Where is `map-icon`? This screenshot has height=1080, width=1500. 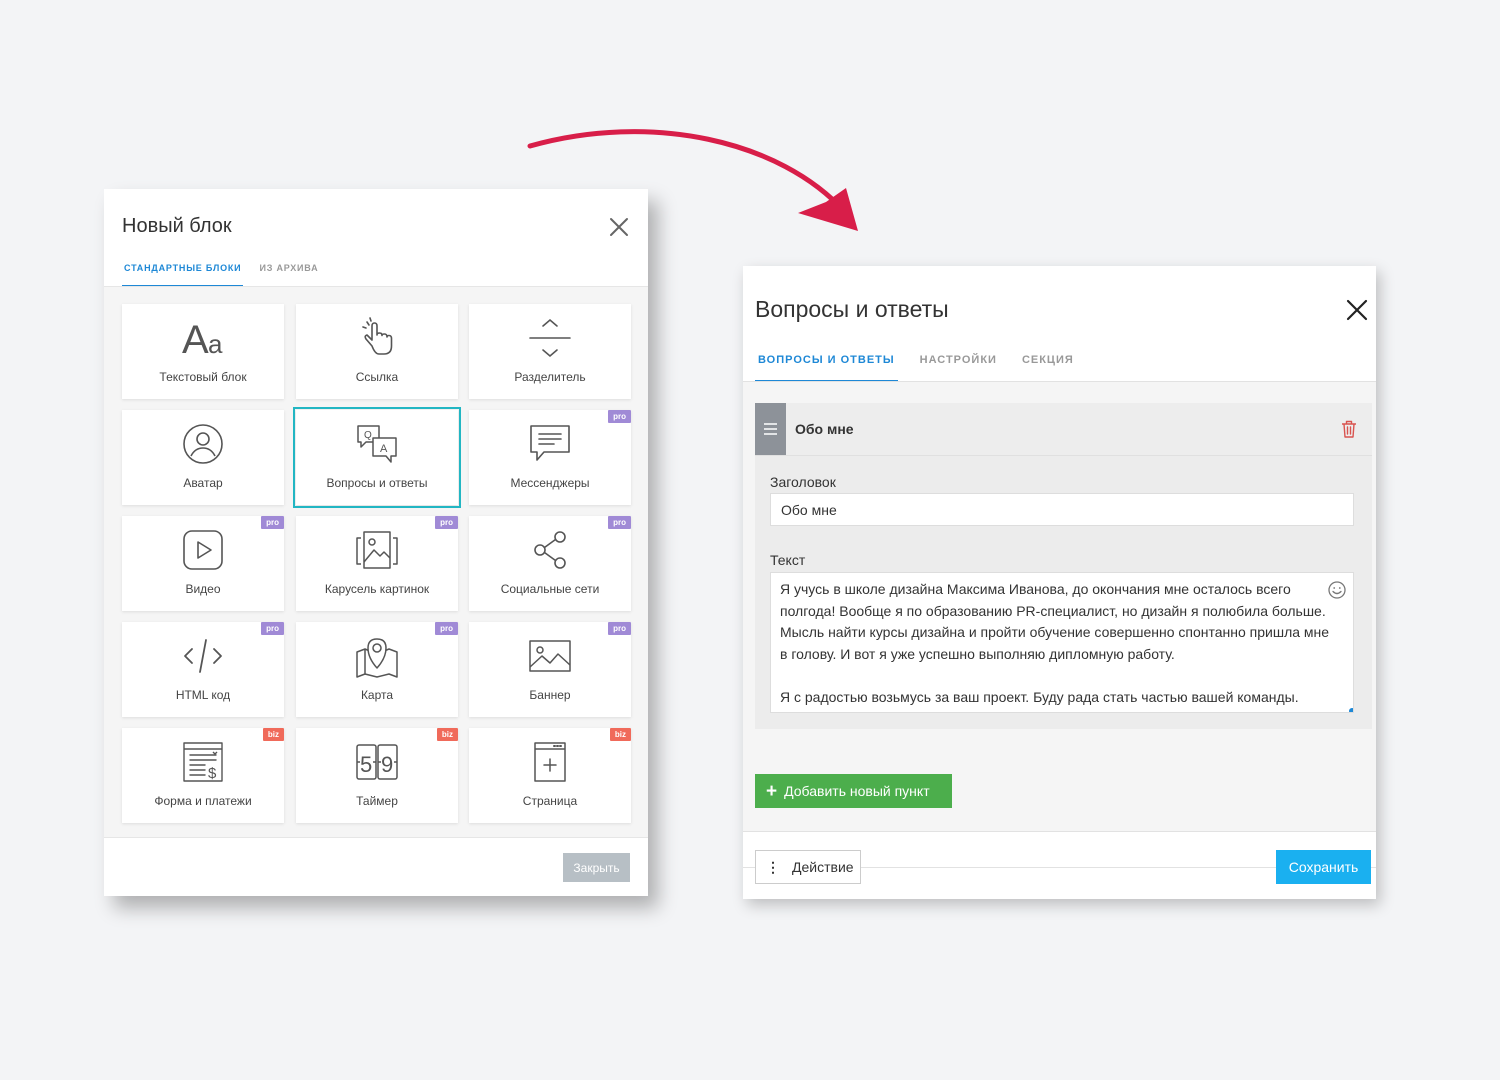
map-icon is located at coordinates (377, 658).